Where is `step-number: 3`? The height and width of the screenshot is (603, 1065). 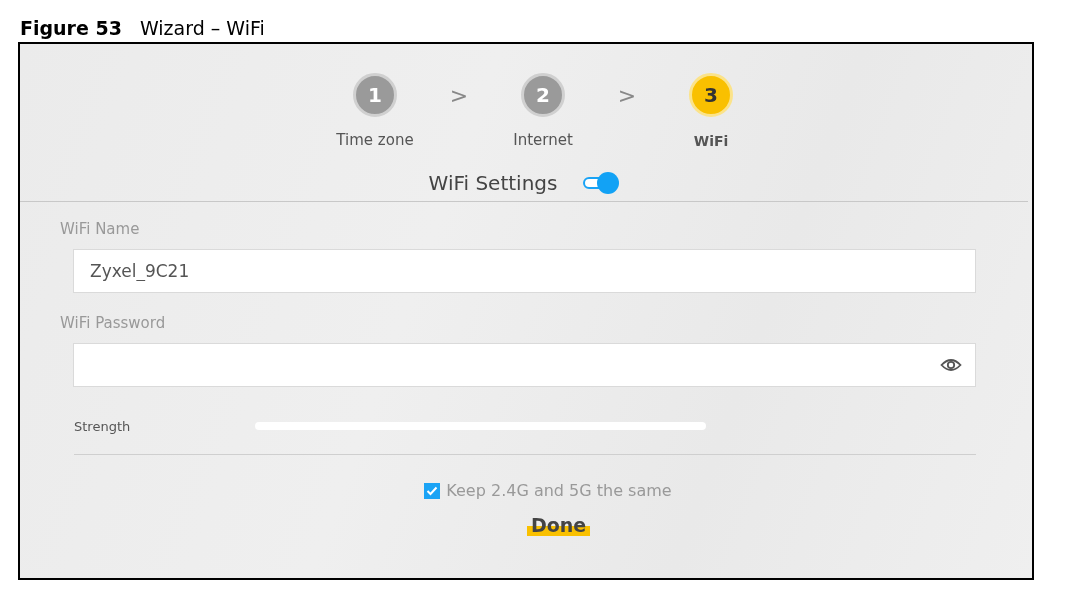 step-number: 3 is located at coordinates (711, 95).